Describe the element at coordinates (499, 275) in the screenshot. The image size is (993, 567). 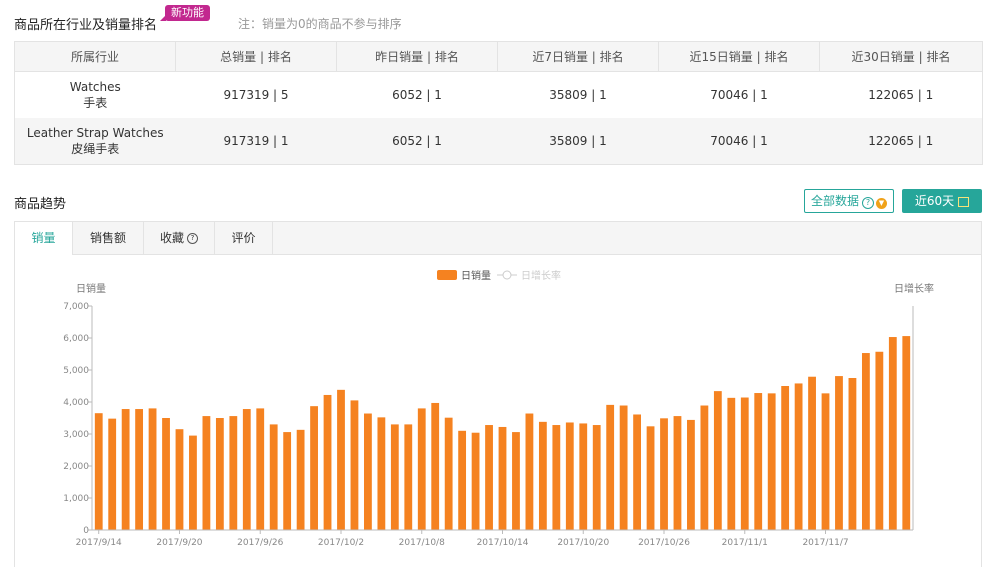
I see `chart-legend: 日销量 日增长率` at that location.